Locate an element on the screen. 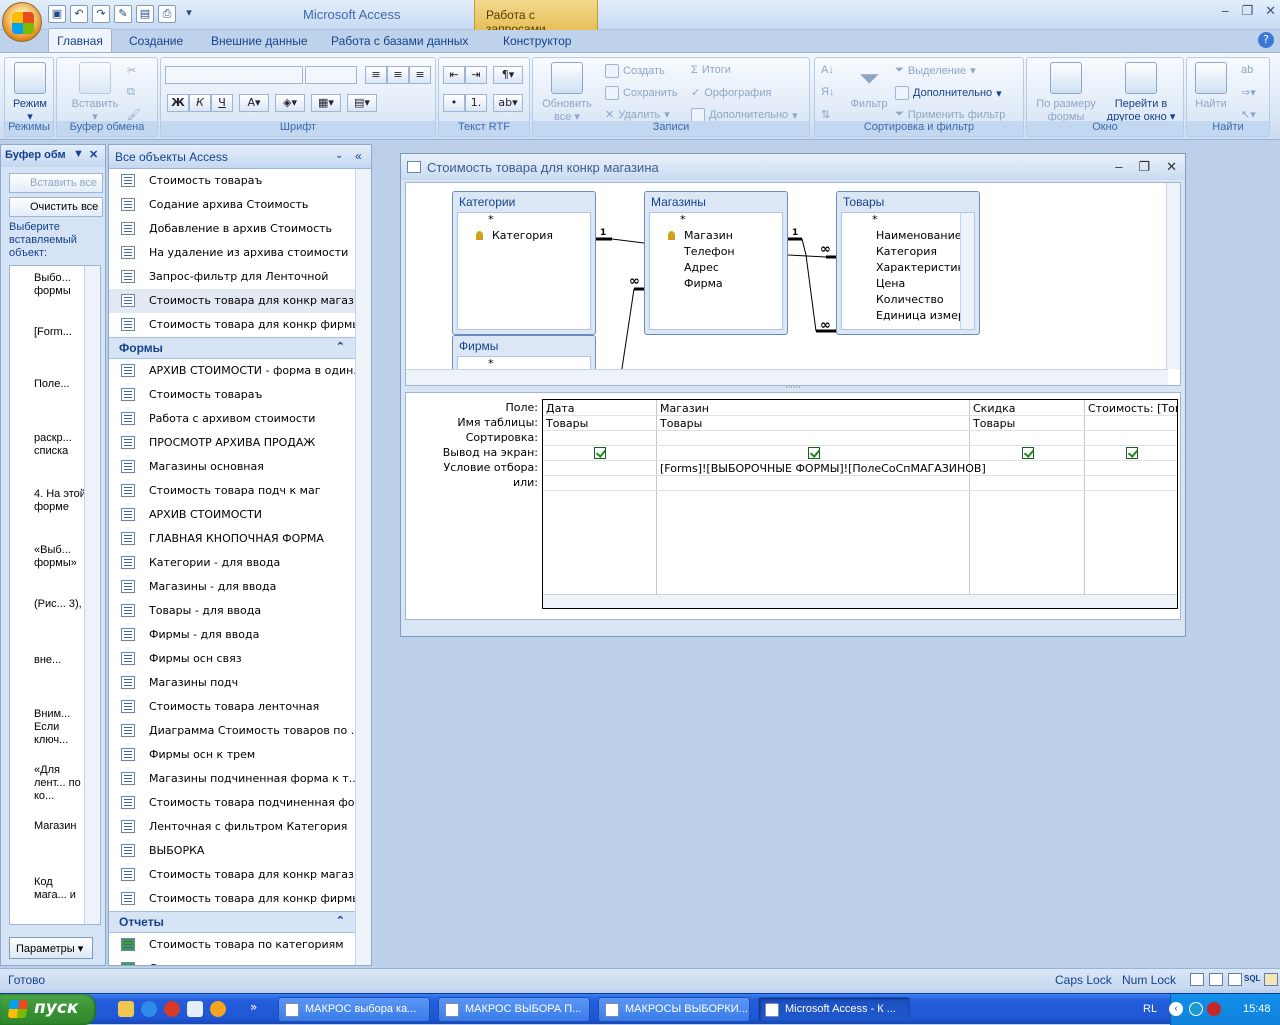 Image resolution: width=1280 pixels, height=1025 pixels. format-painter-icon: 🖌 is located at coordinates (134, 114).